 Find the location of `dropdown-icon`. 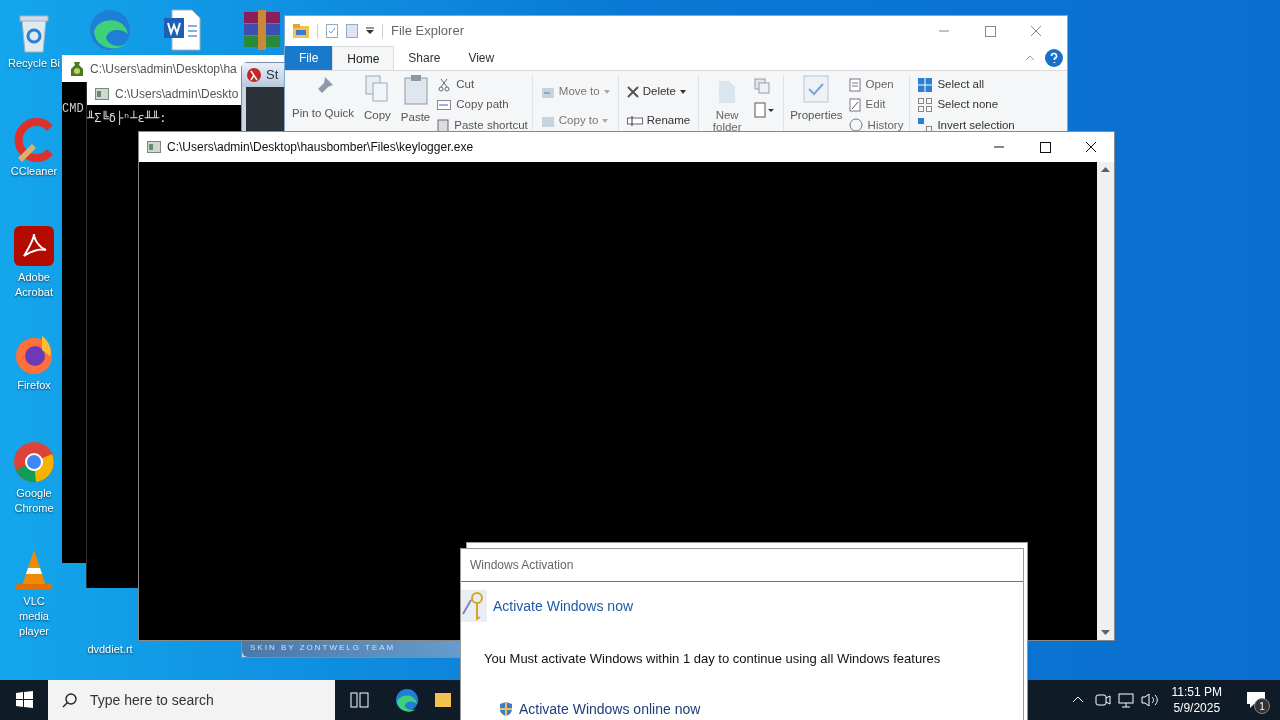

dropdown-icon is located at coordinates (370, 31).